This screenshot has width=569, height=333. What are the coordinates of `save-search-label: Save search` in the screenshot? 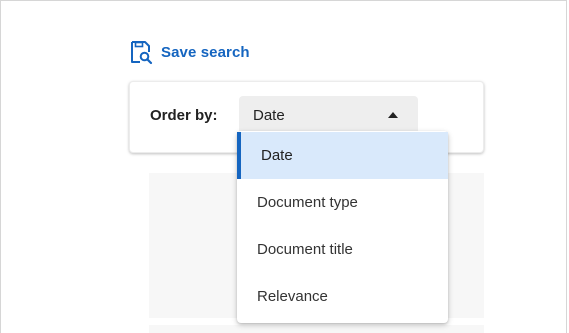 It's located at (205, 52).